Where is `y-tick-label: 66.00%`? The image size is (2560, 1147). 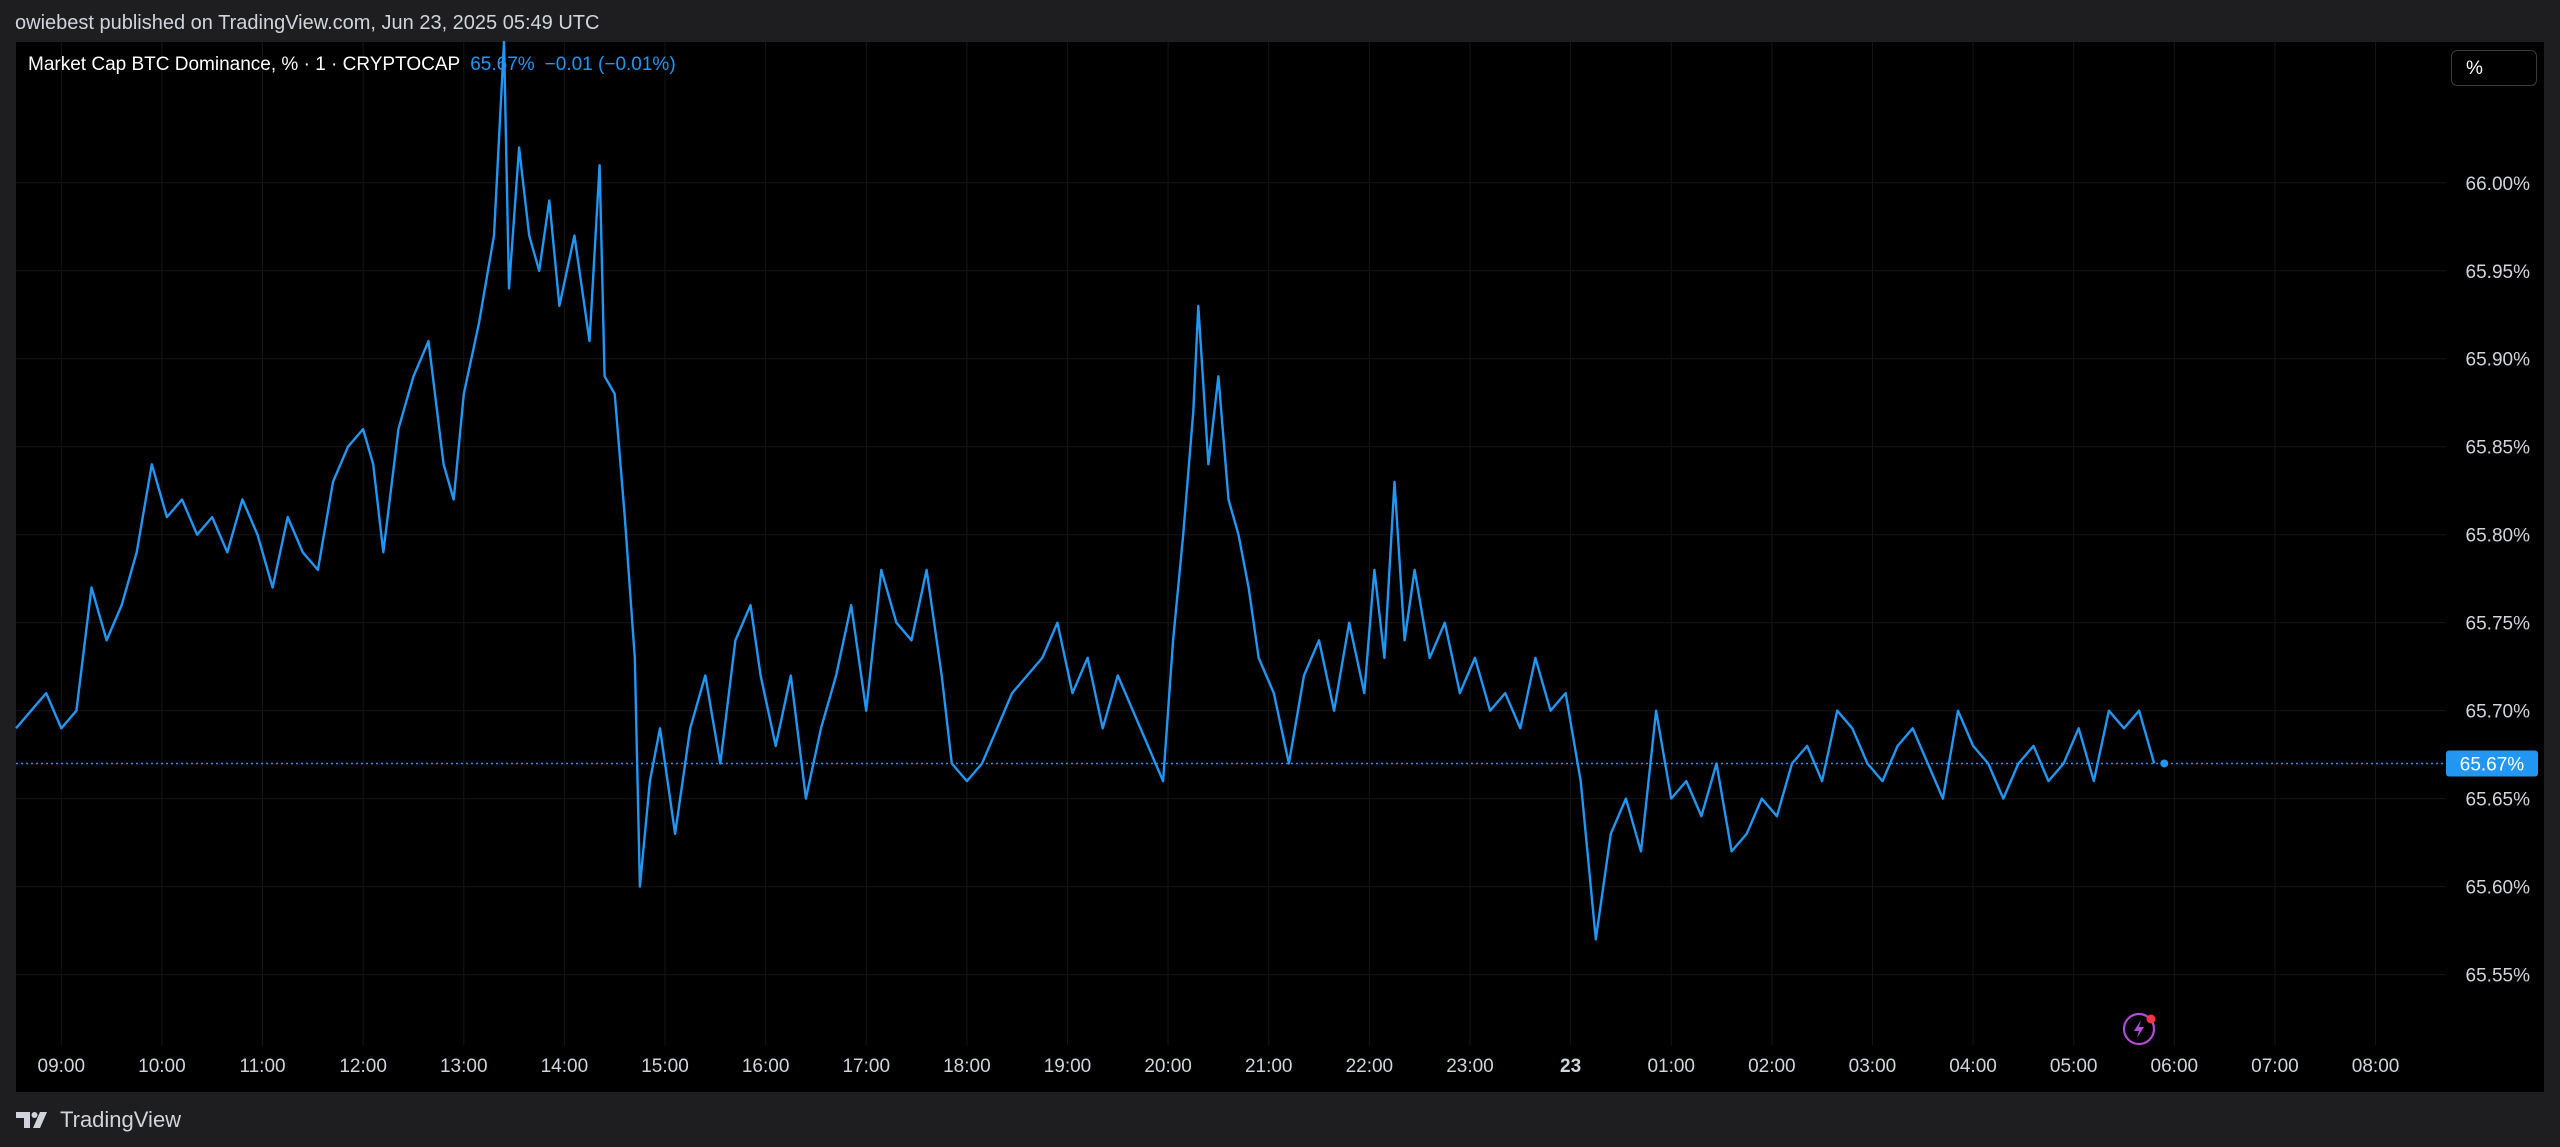
y-tick-label: 66.00% is located at coordinates (2498, 184).